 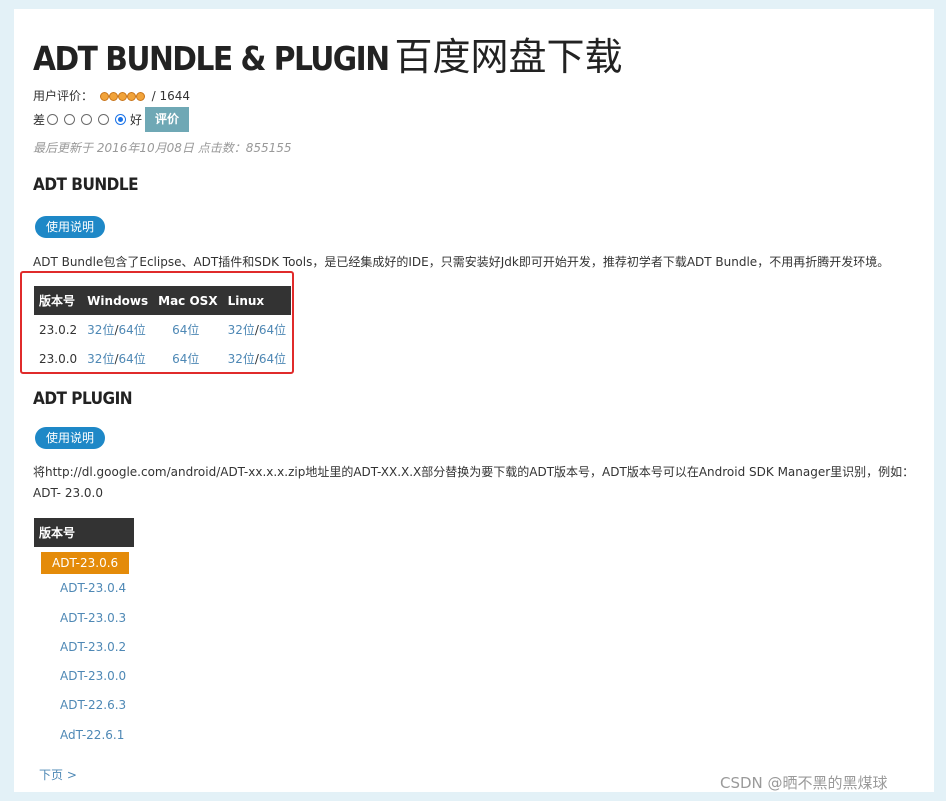 What do you see at coordinates (508, 57) in the screenshot?
I see `page-title-zh: 百度网盘下载` at bounding box center [508, 57].